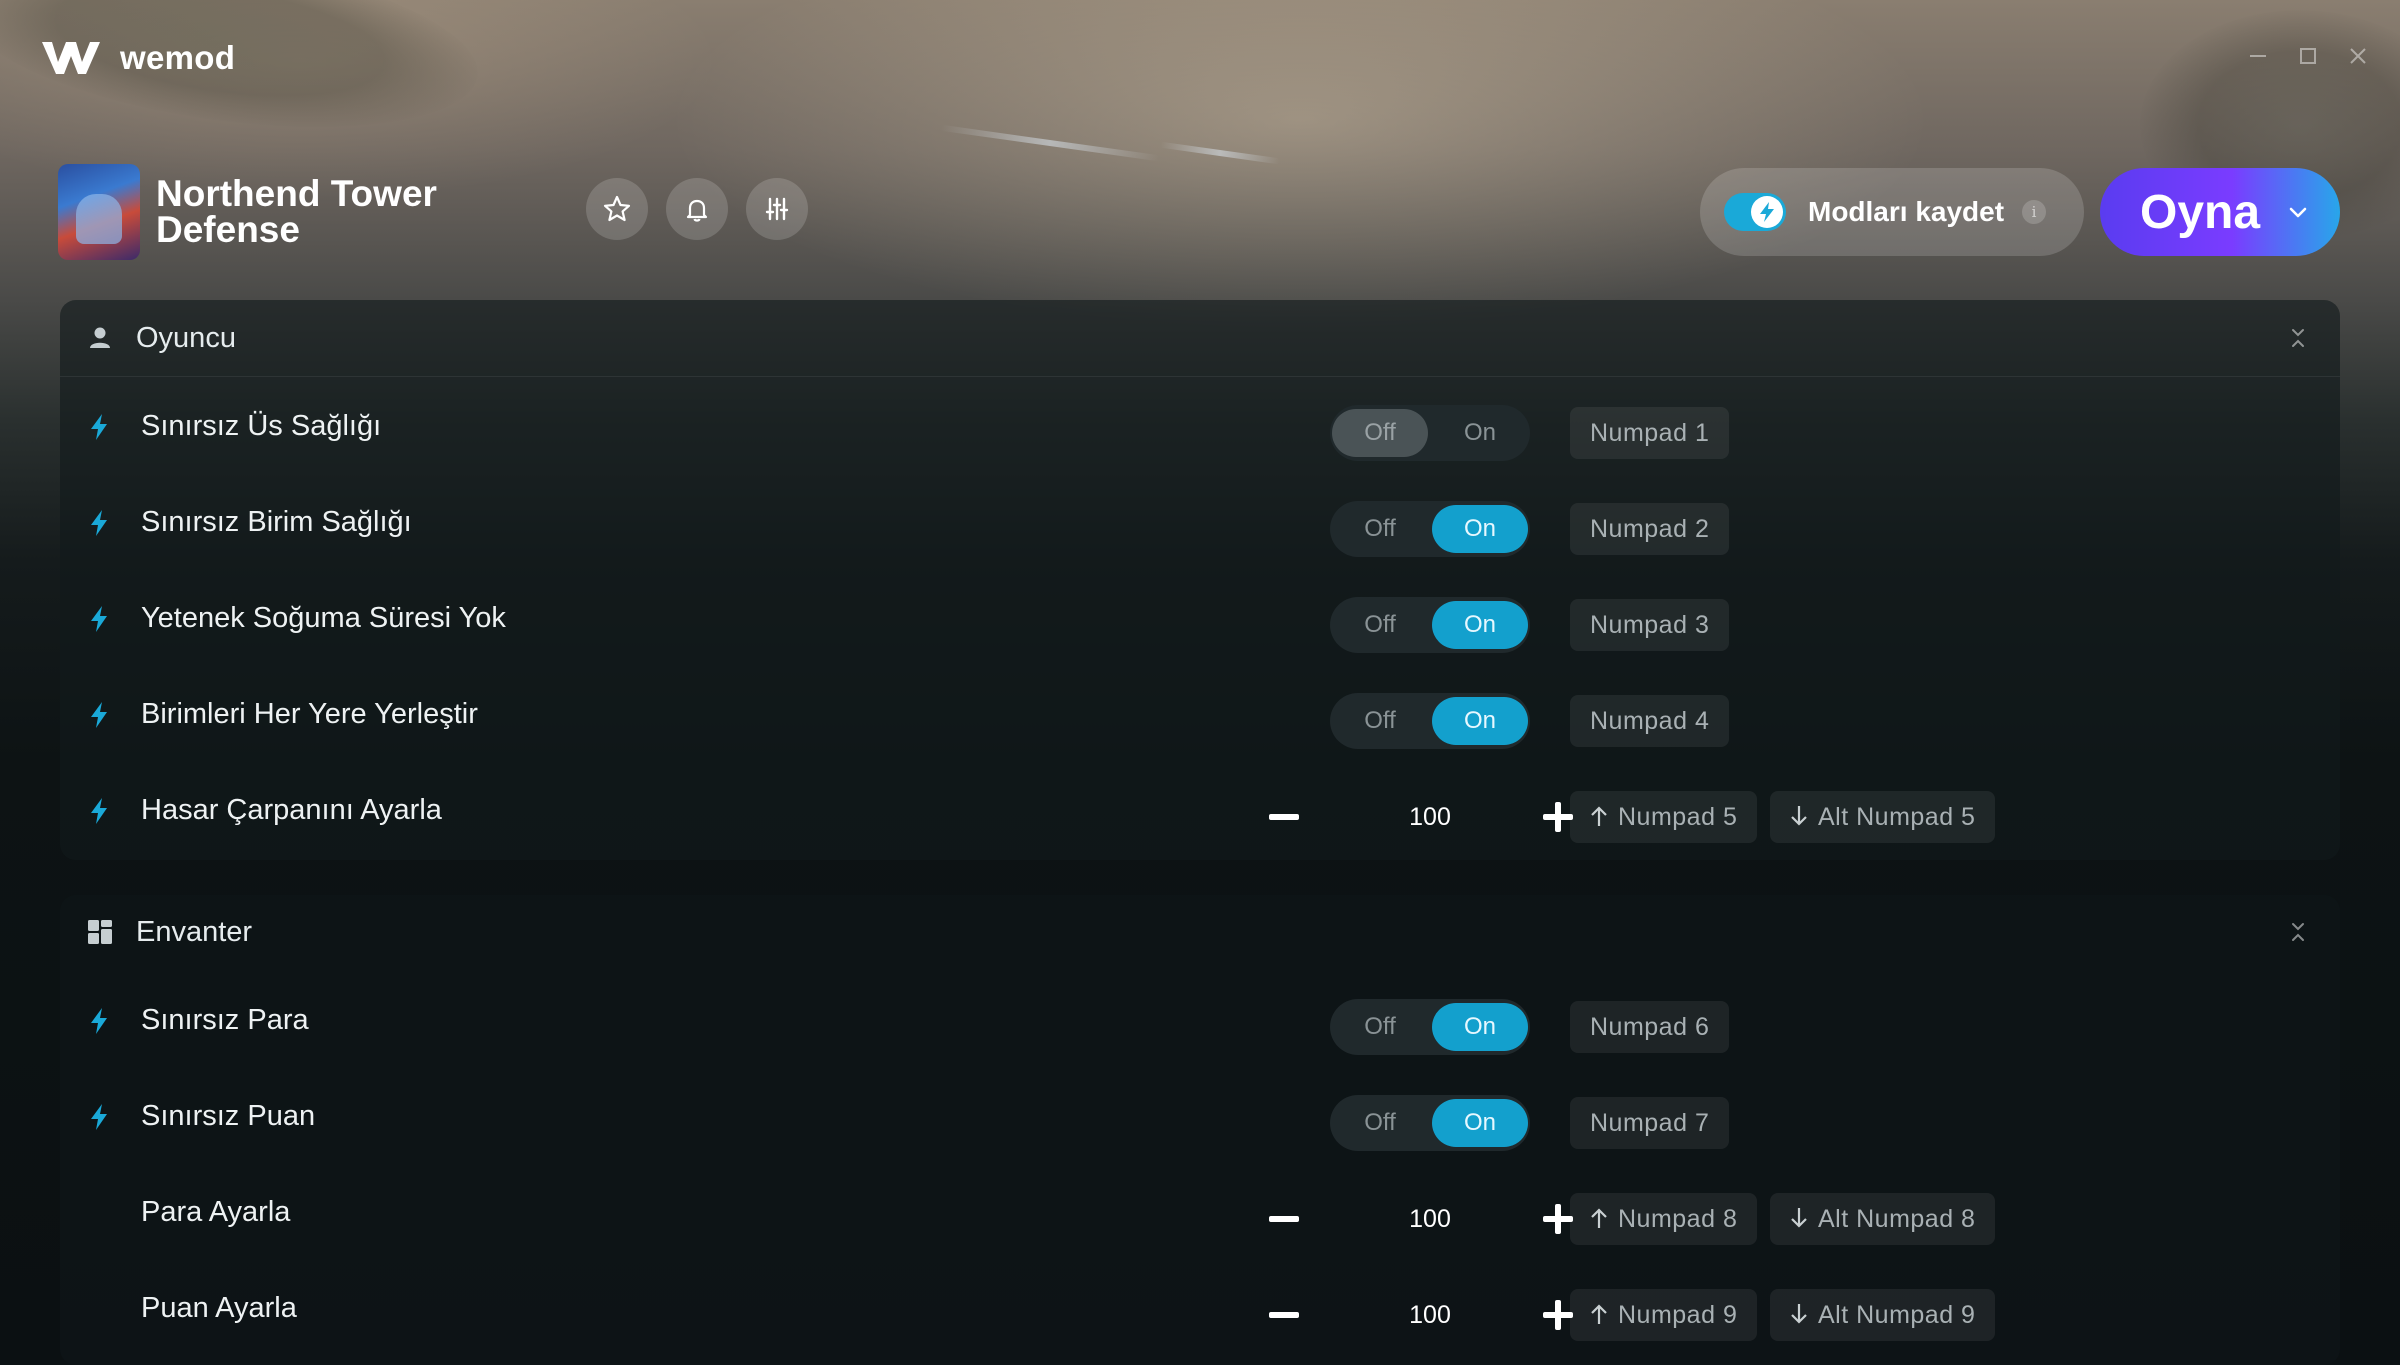 The image size is (2400, 1365). I want to click on hotkey-decrease-button: Alt Numpad 5, so click(1883, 817).